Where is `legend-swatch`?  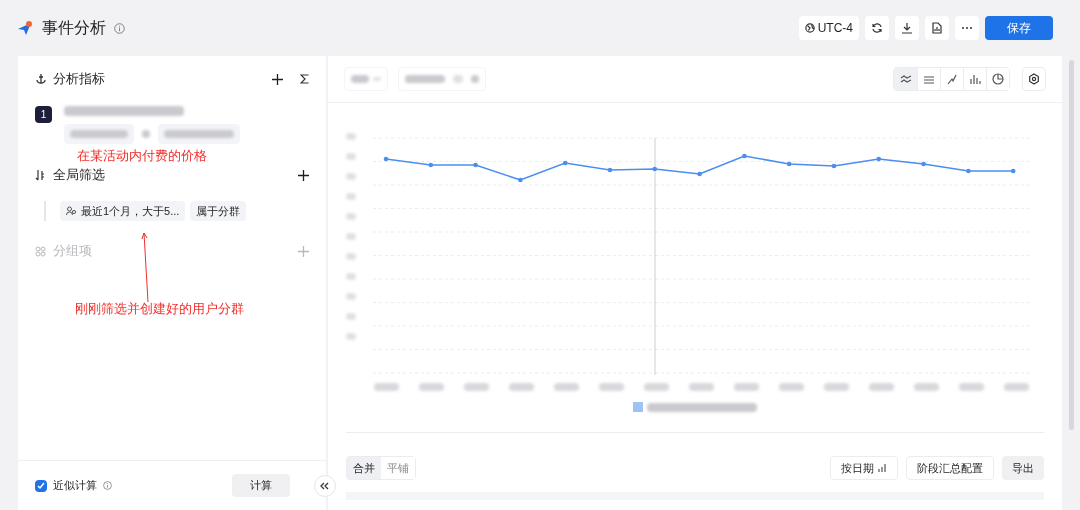
legend-swatch is located at coordinates (637, 407).